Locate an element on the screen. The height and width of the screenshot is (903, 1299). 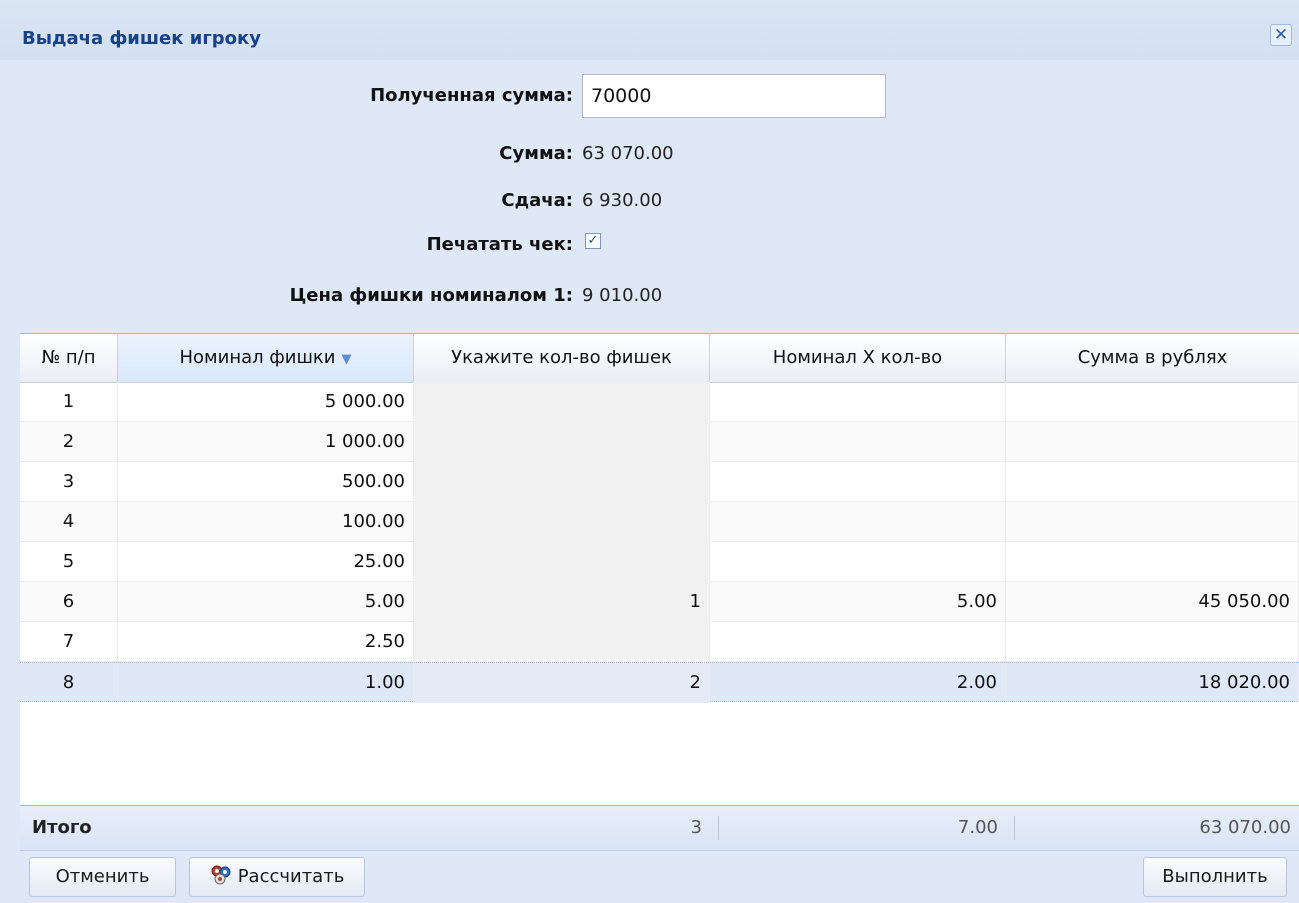
table-row: 8 1.00 2 2.00 18 020.00 is located at coordinates (659, 682).